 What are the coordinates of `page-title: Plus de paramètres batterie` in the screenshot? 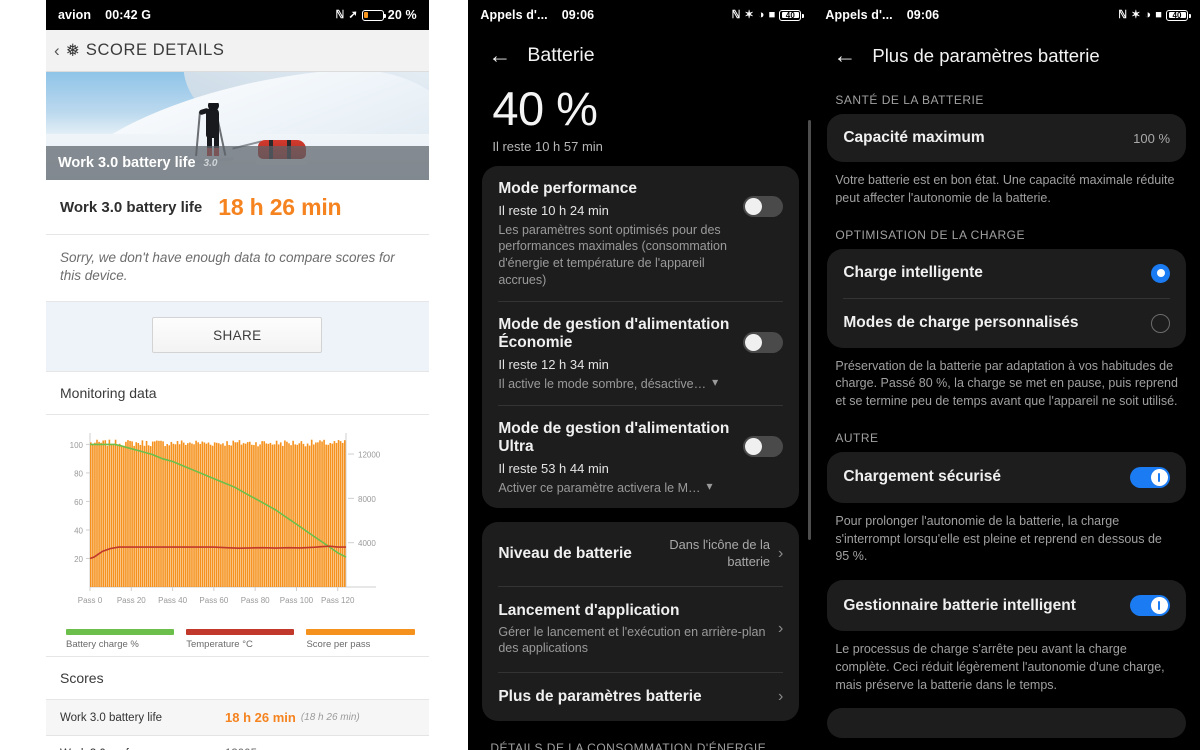 It's located at (986, 55).